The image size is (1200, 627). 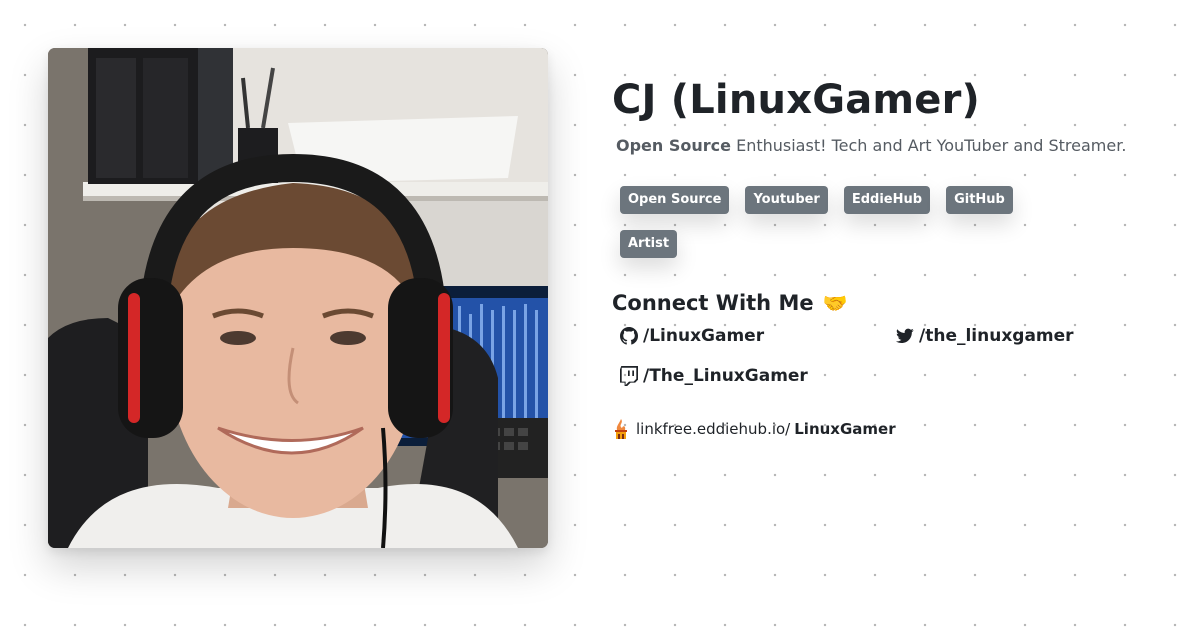 What do you see at coordinates (979, 200) in the screenshot?
I see `tag-github: GitHub` at bounding box center [979, 200].